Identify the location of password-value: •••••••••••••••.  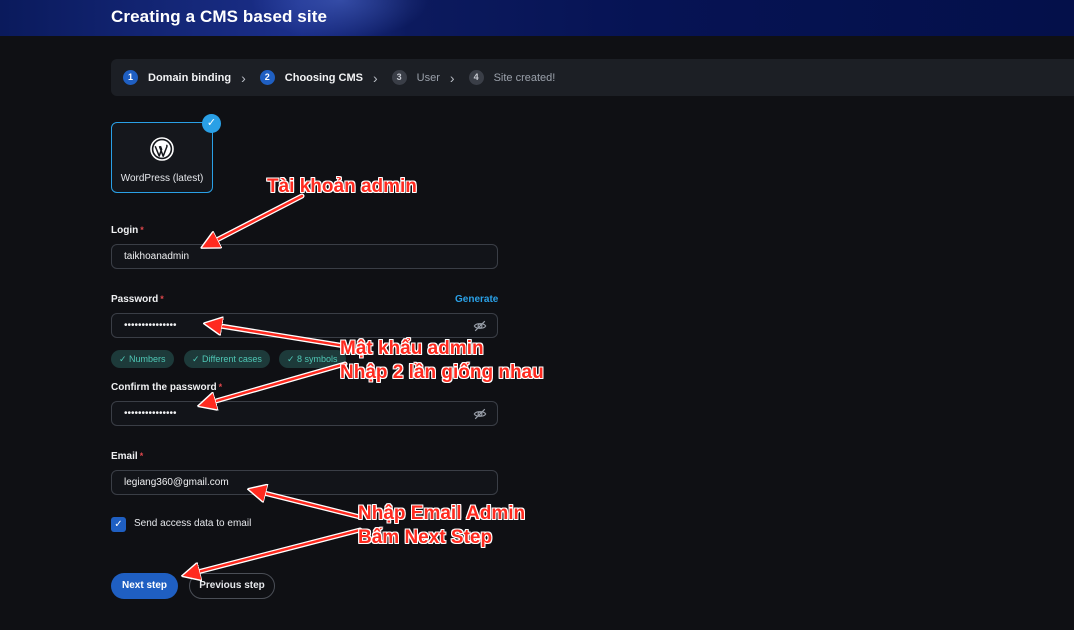
(150, 325).